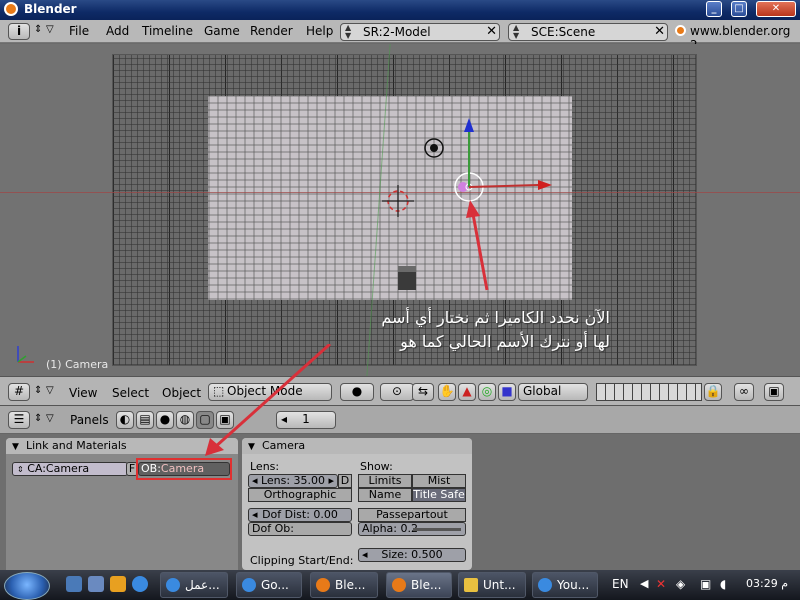 The image size is (800, 600). Describe the element at coordinates (477, 245) in the screenshot. I see `annotation-arrow-icon` at that location.